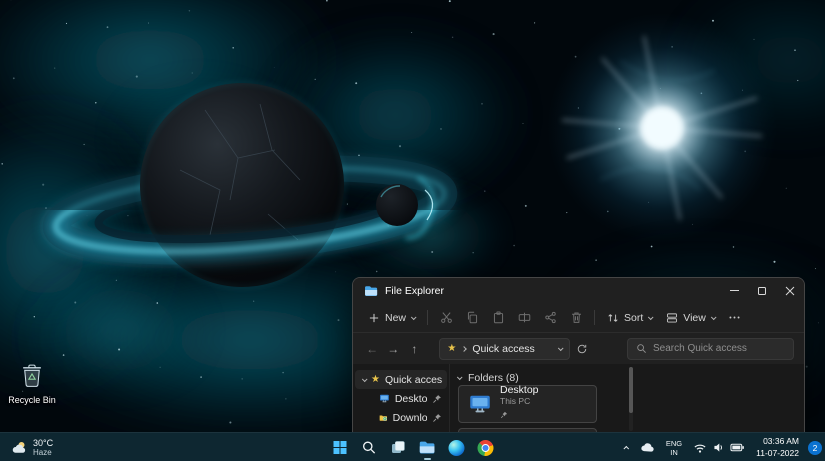 The image size is (825, 461). What do you see at coordinates (414, 349) in the screenshot?
I see `up-button: ↑` at bounding box center [414, 349].